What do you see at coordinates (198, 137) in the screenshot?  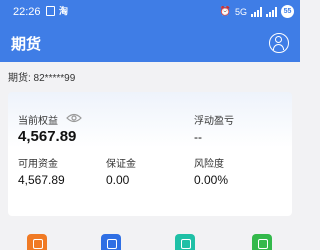 I see `floating-pl-value: --` at bounding box center [198, 137].